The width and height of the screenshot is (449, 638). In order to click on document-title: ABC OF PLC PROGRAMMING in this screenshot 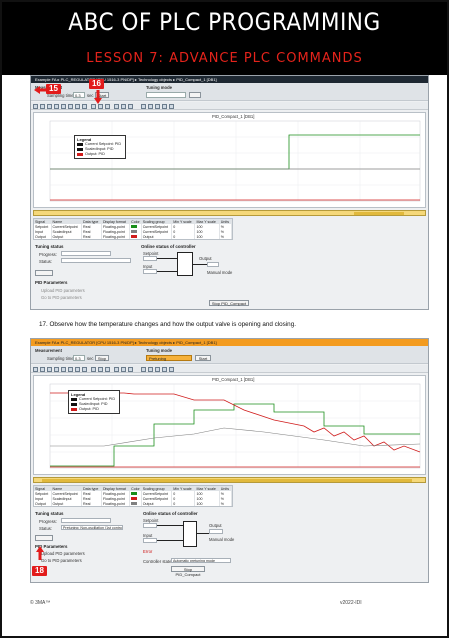, I will do `click(224, 22)`.